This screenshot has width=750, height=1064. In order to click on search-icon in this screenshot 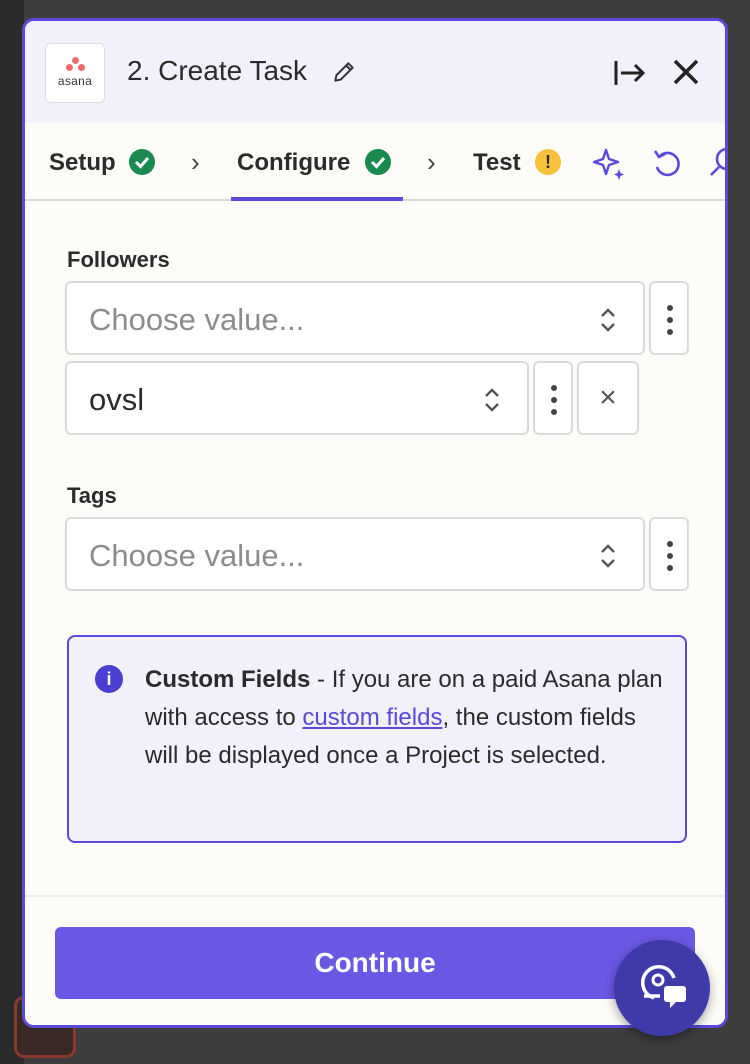, I will do `click(716, 163)`.